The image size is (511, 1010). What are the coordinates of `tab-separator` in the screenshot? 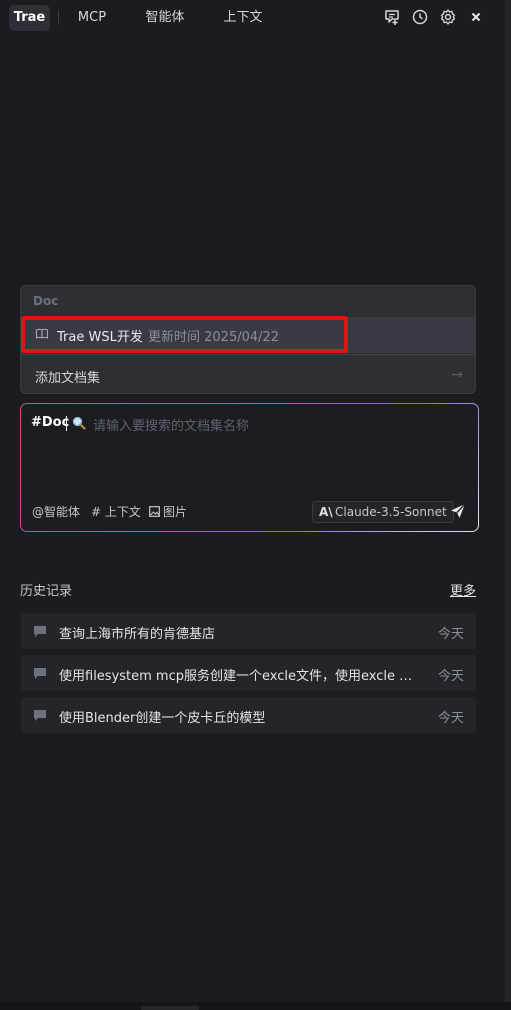 It's located at (58, 17).